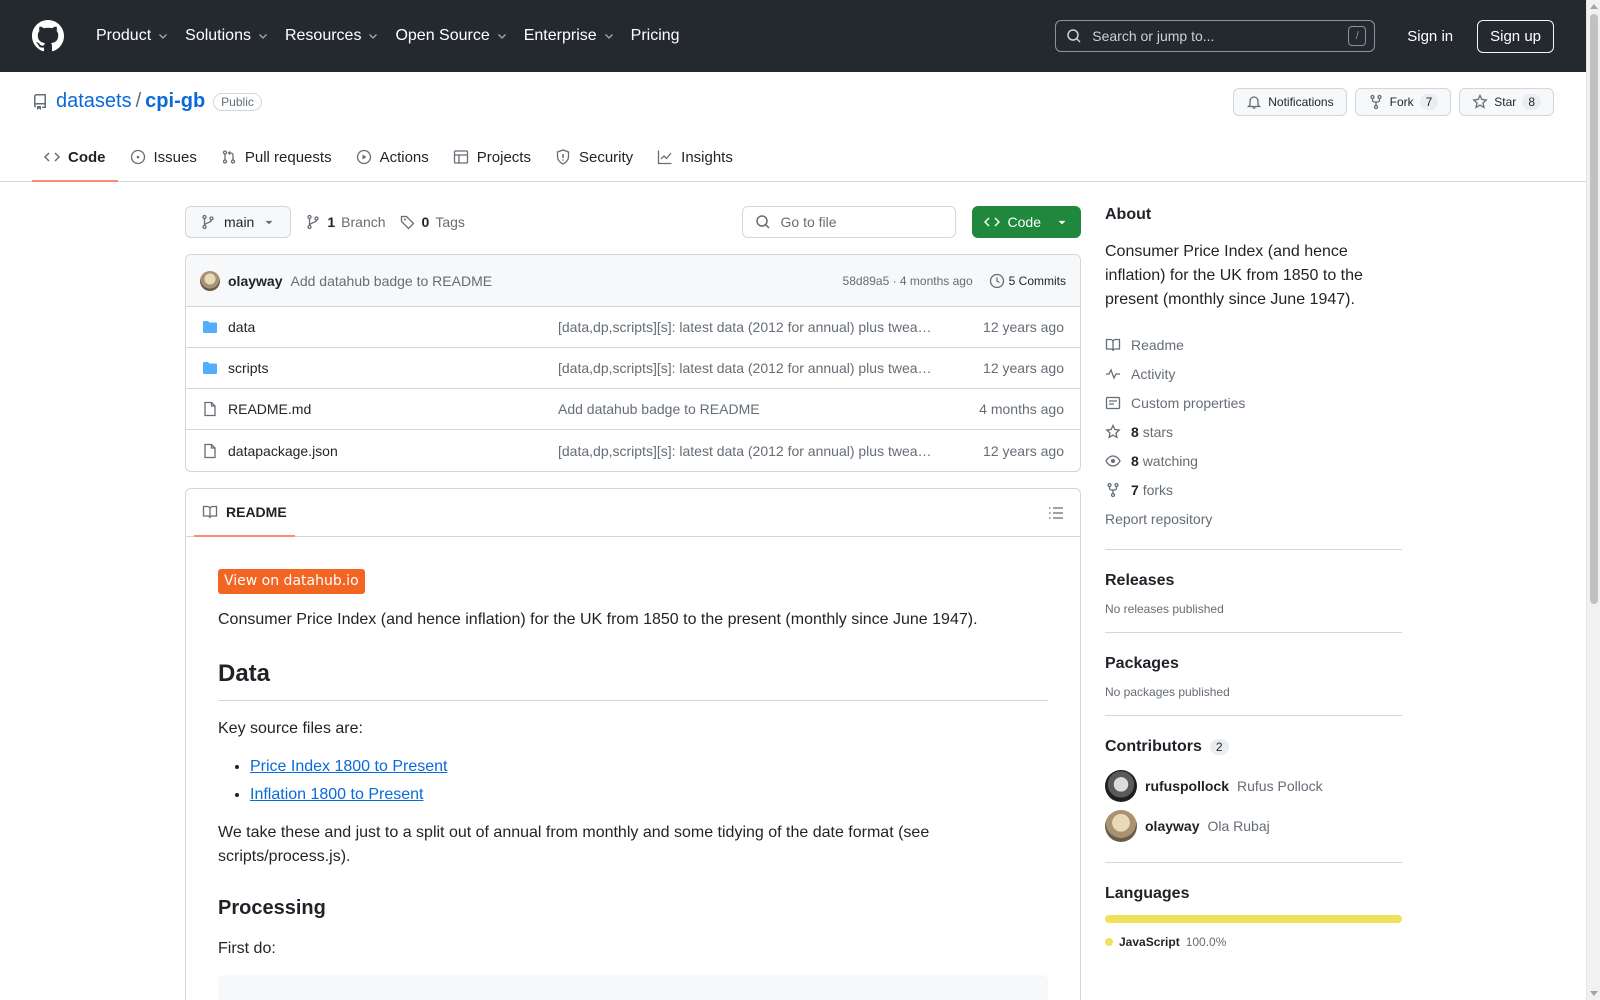 The width and height of the screenshot is (1600, 1000). Describe the element at coordinates (291, 581) in the screenshot. I see `datahub-badge: View on datahub.io` at that location.